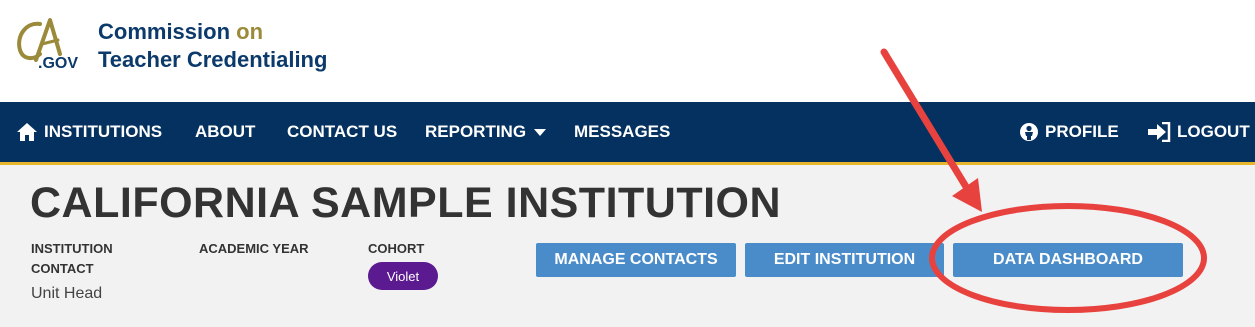  I want to click on manage-contacts-button: MANAGE CONTACTS, so click(636, 260).